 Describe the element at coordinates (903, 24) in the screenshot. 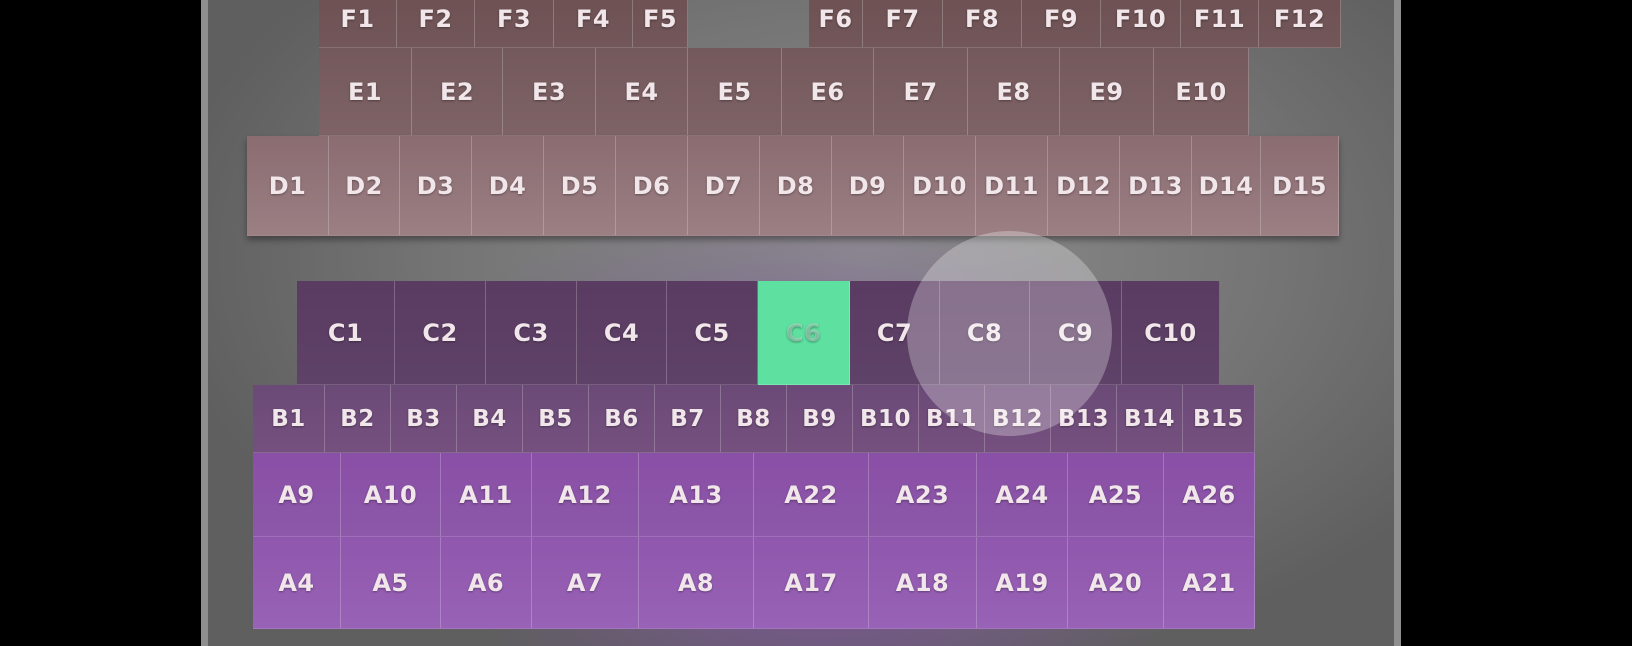

I see `seat-f7: F7` at that location.